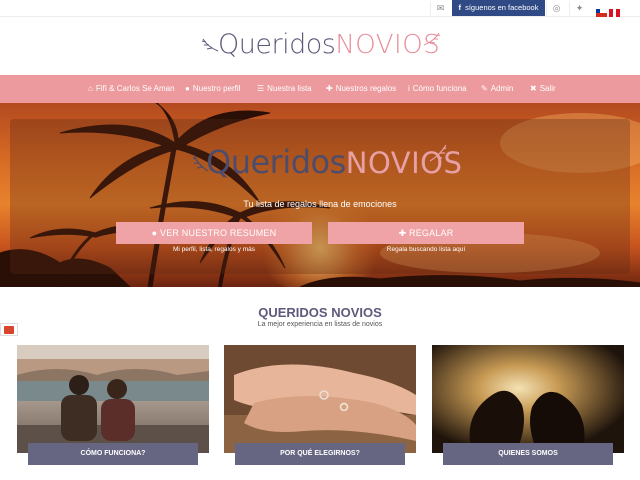 This screenshot has width=640, height=480. I want to click on nav-item-label: Nuestro perfil, so click(216, 88).